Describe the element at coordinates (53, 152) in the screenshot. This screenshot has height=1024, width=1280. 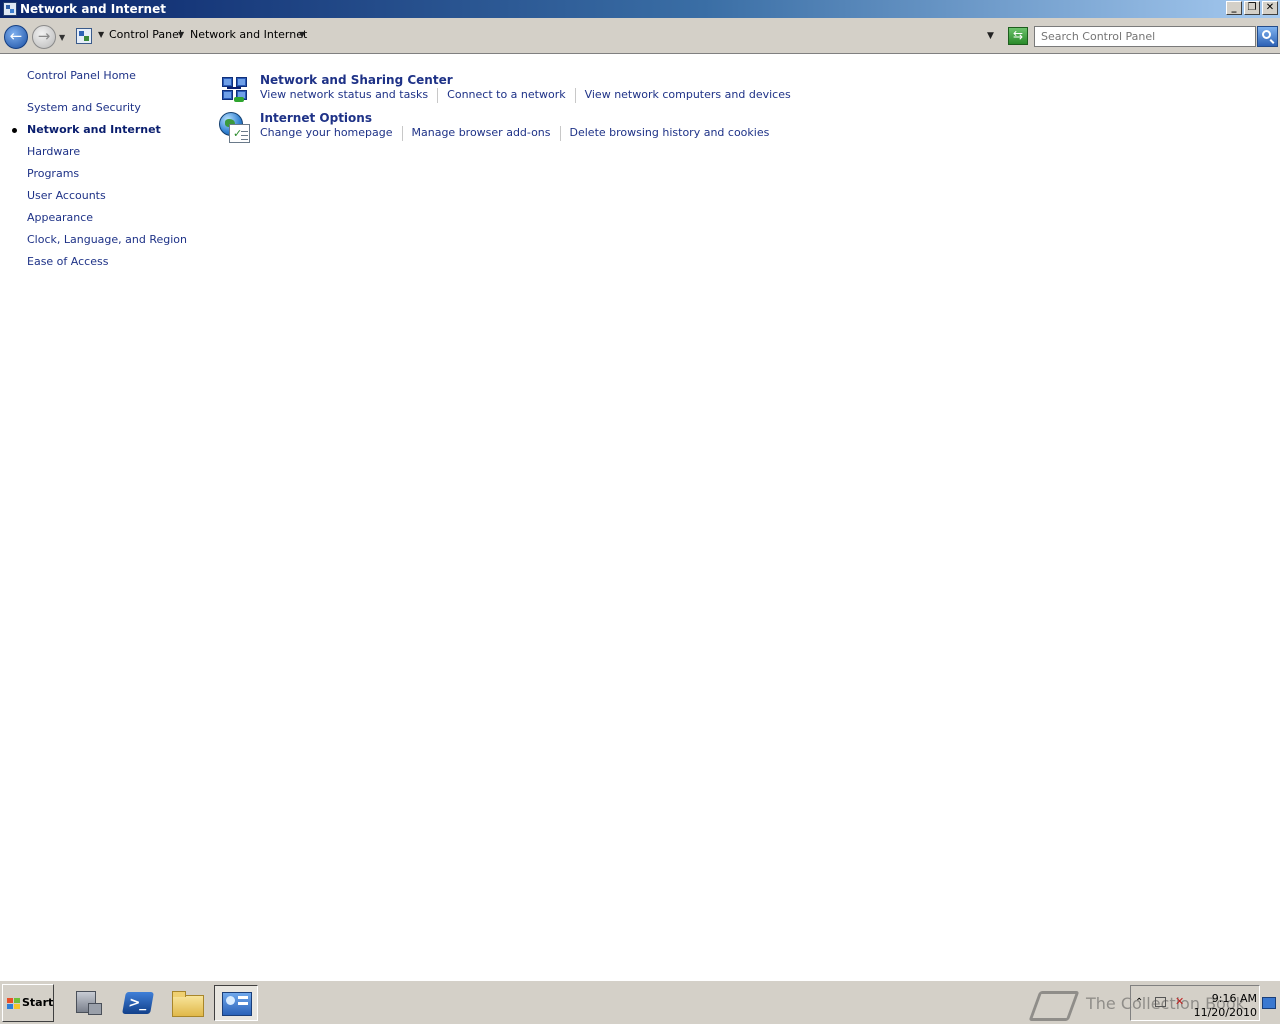
I see `nav-hardware: Hardware` at that location.